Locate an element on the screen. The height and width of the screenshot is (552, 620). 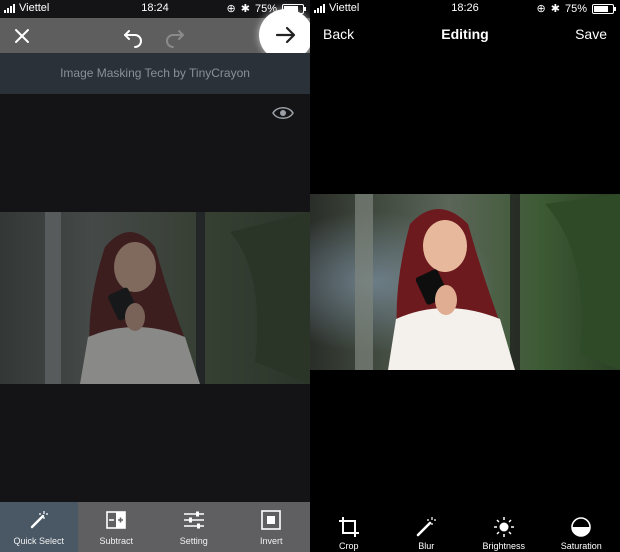
subtract-icon is located at coordinates (116, 520).